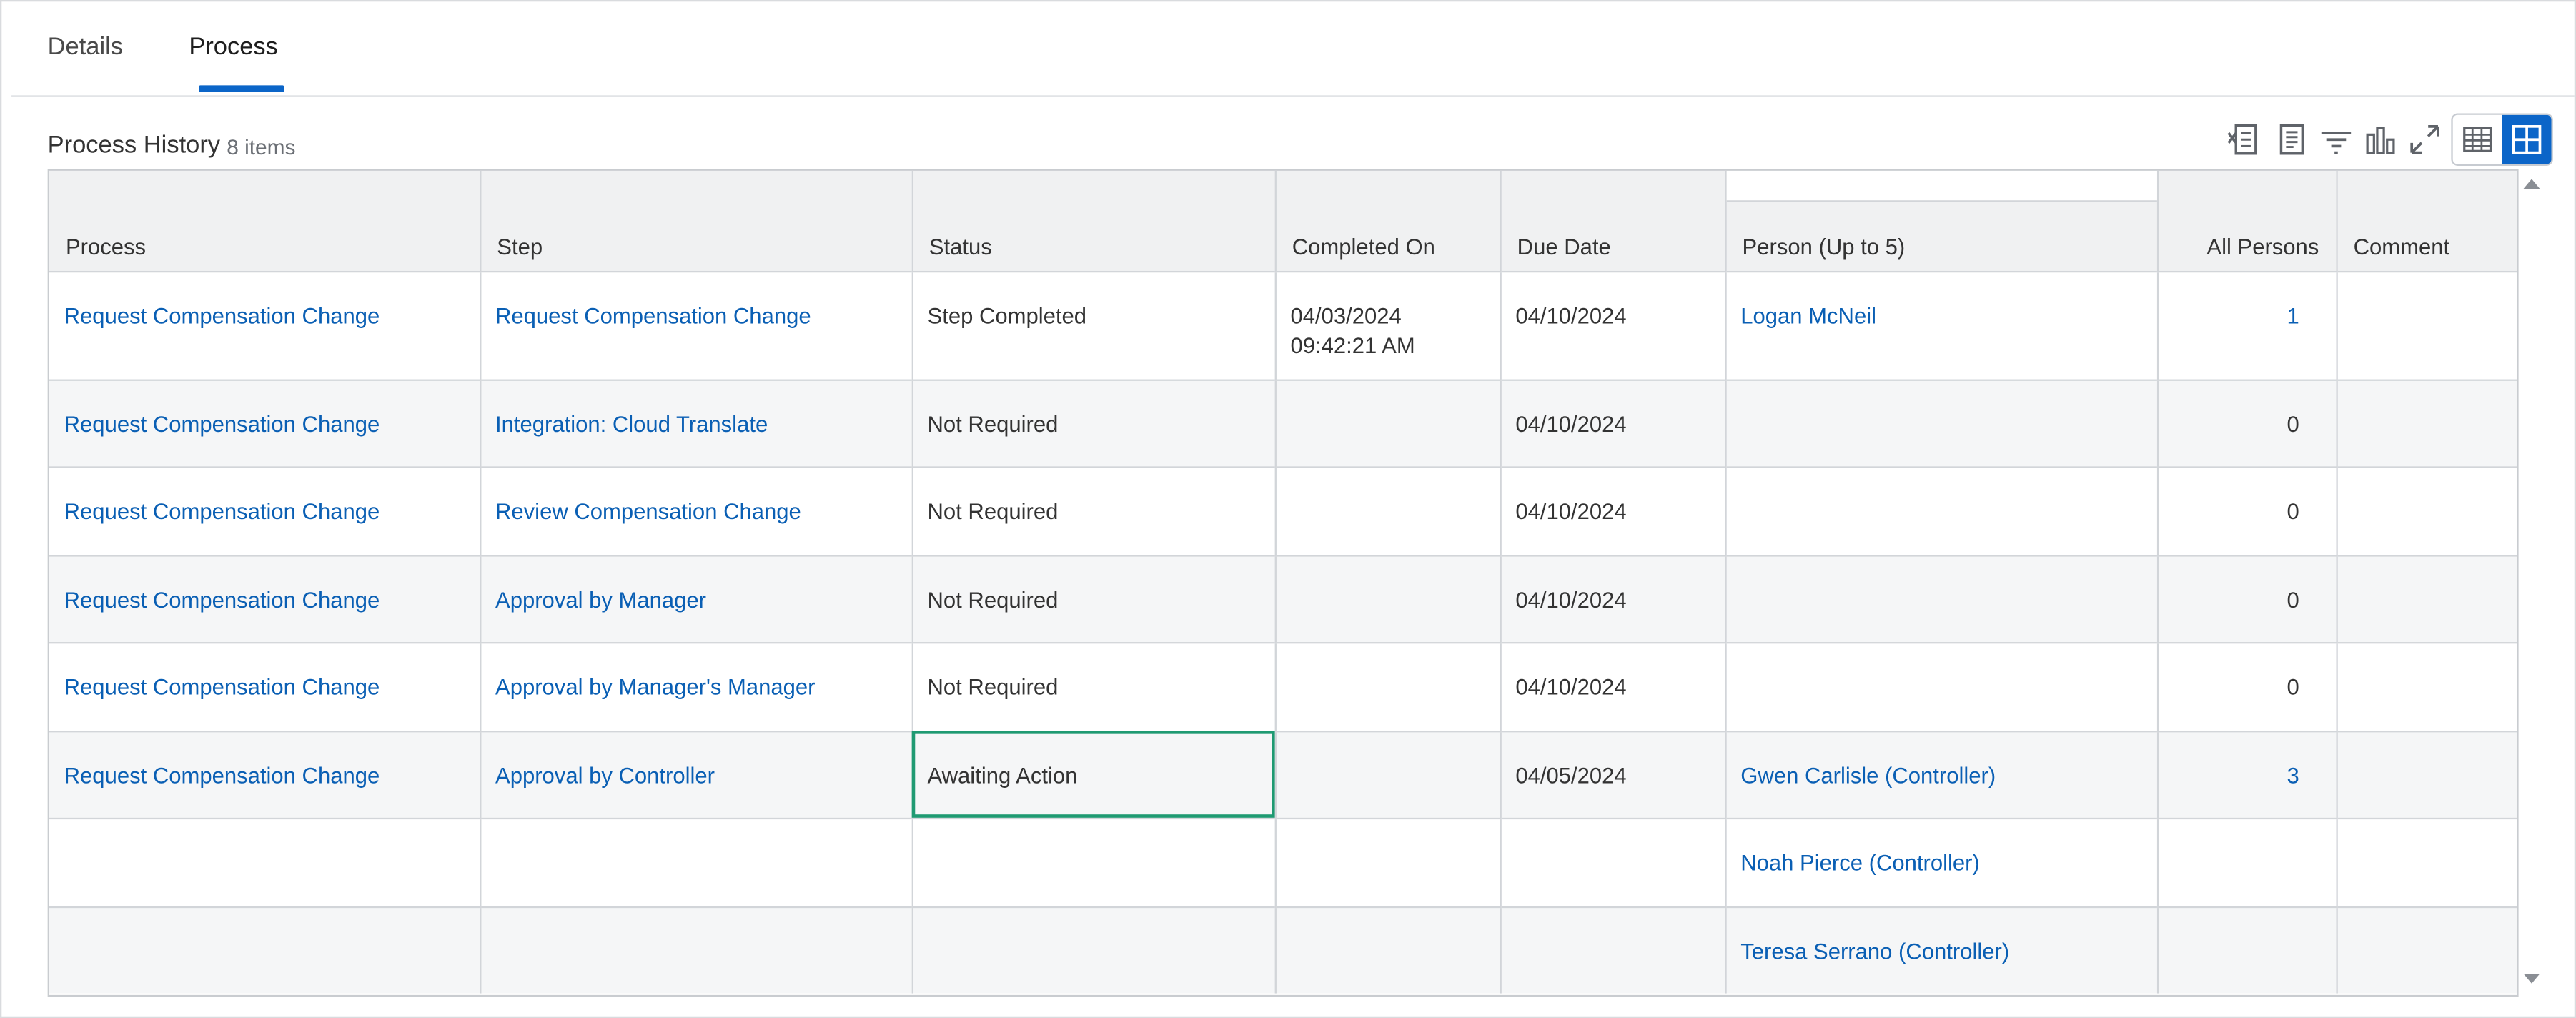 The width and height of the screenshot is (2576, 1018). Describe the element at coordinates (1875, 951) in the screenshot. I see `person-link: Teresa Serrano (Controller)` at that location.